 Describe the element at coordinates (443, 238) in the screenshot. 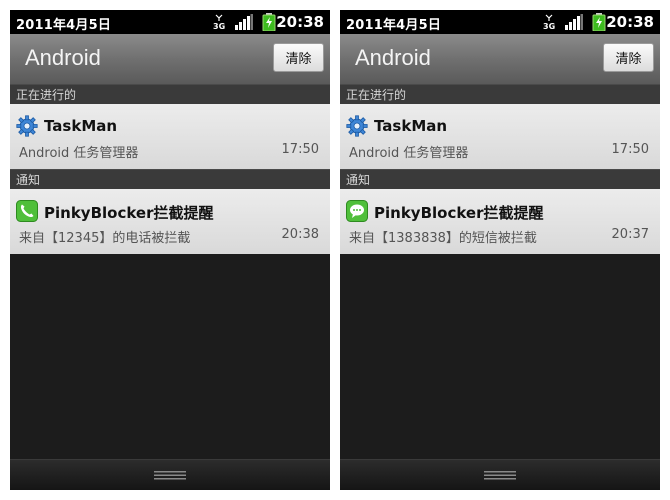

I see `notification-text: 来自【1383838】的短信被拦截` at that location.